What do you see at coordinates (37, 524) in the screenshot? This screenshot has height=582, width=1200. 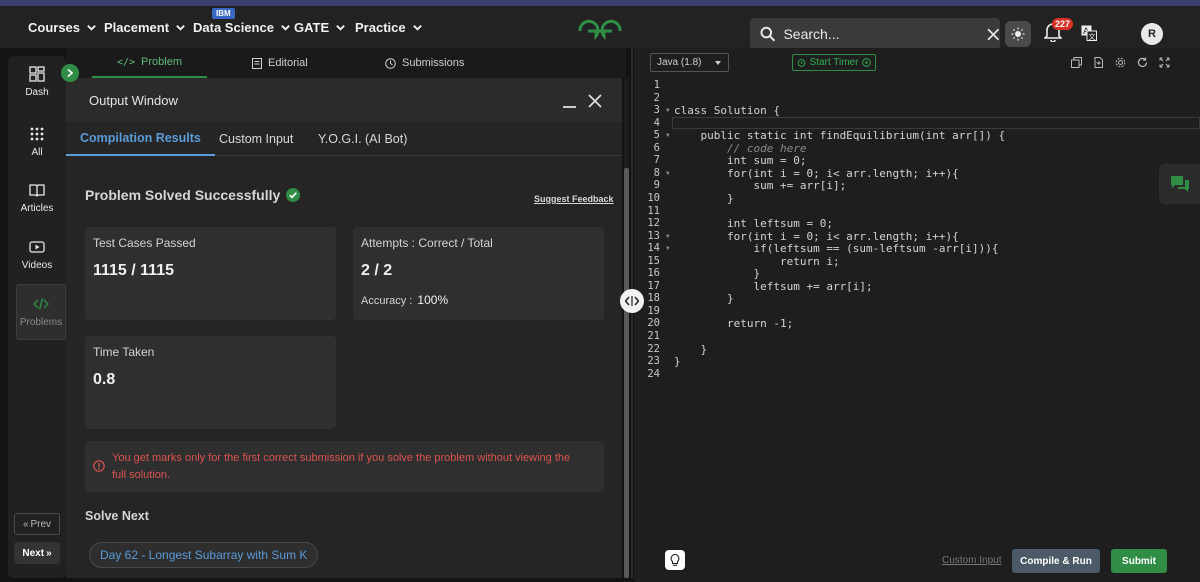 I see `prev-button: « Prev` at bounding box center [37, 524].